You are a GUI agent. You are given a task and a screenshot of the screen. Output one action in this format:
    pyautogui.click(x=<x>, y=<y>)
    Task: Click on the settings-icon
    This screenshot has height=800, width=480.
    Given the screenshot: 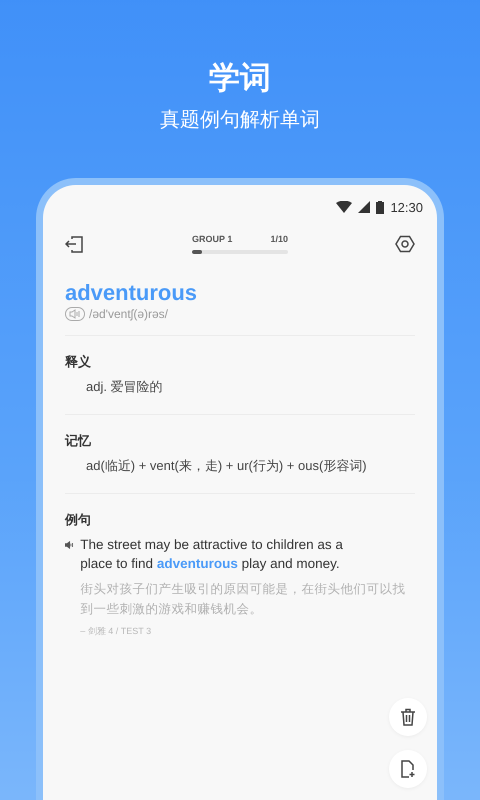 What is the action you would take?
    pyautogui.click(x=405, y=244)
    